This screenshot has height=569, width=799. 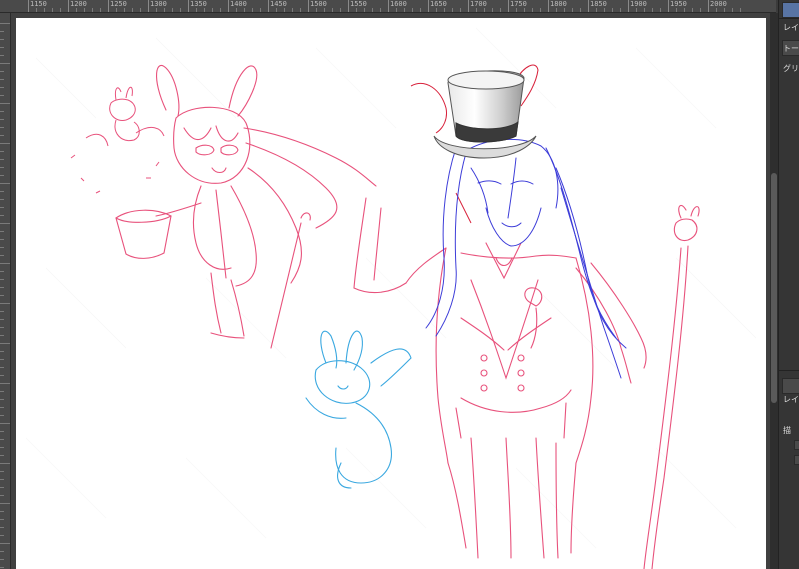 What do you see at coordinates (790, 386) in the screenshot?
I see `panel-collapse-button` at bounding box center [790, 386].